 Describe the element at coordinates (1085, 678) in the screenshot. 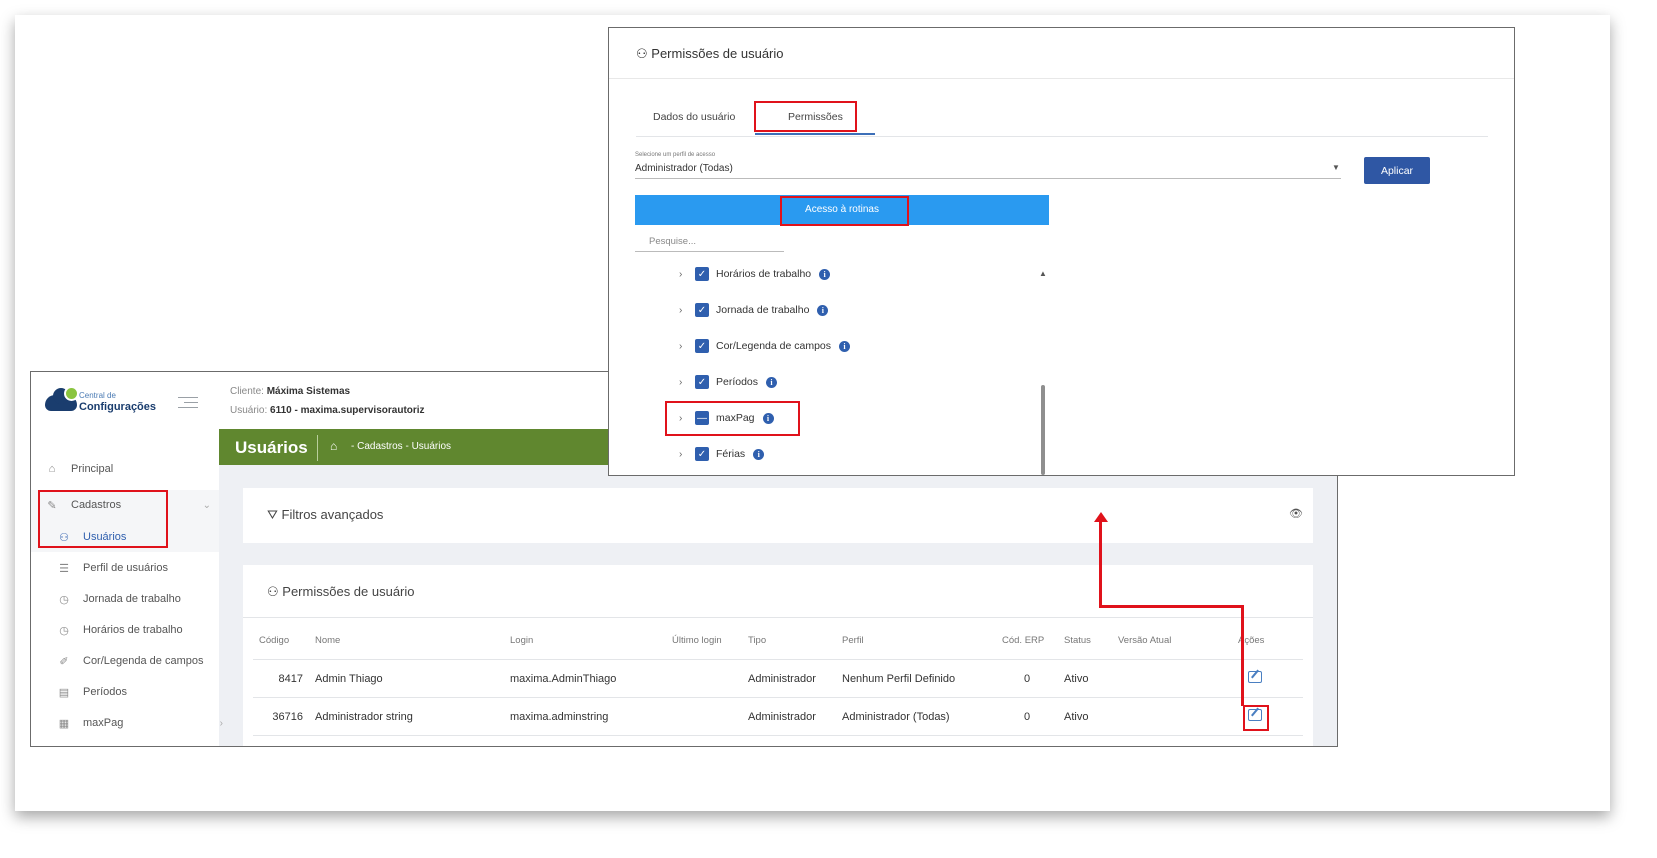

I see `cell-status: Ativo` at that location.